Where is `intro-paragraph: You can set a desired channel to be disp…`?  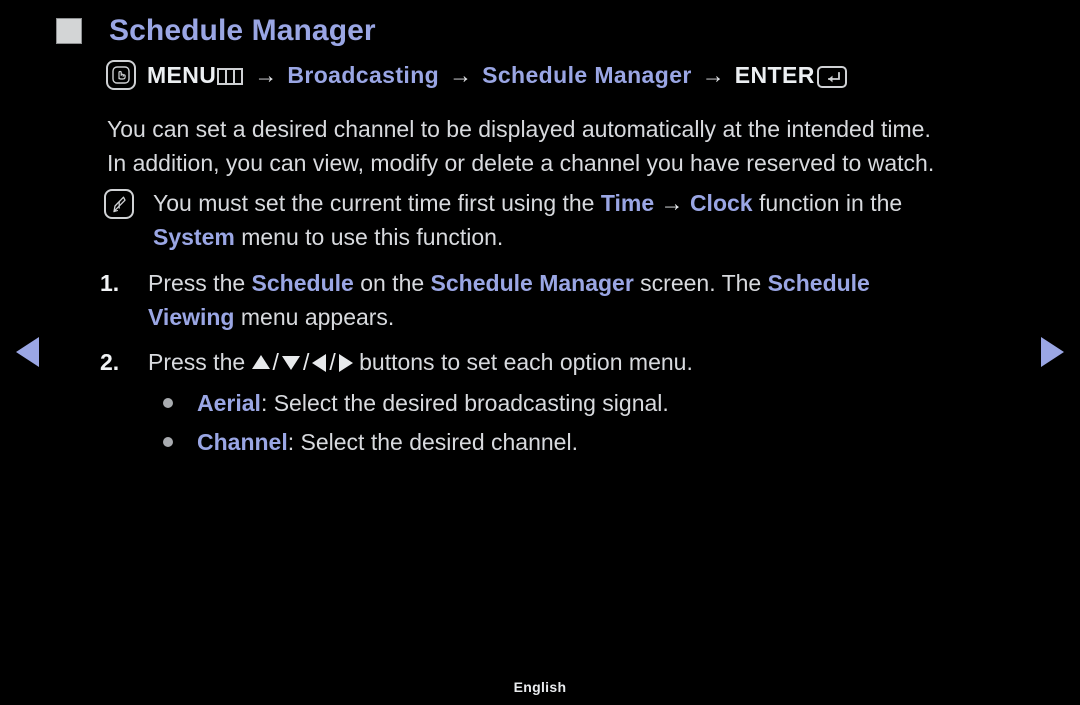 intro-paragraph: You can set a desired channel to be disp… is located at coordinates (520, 146).